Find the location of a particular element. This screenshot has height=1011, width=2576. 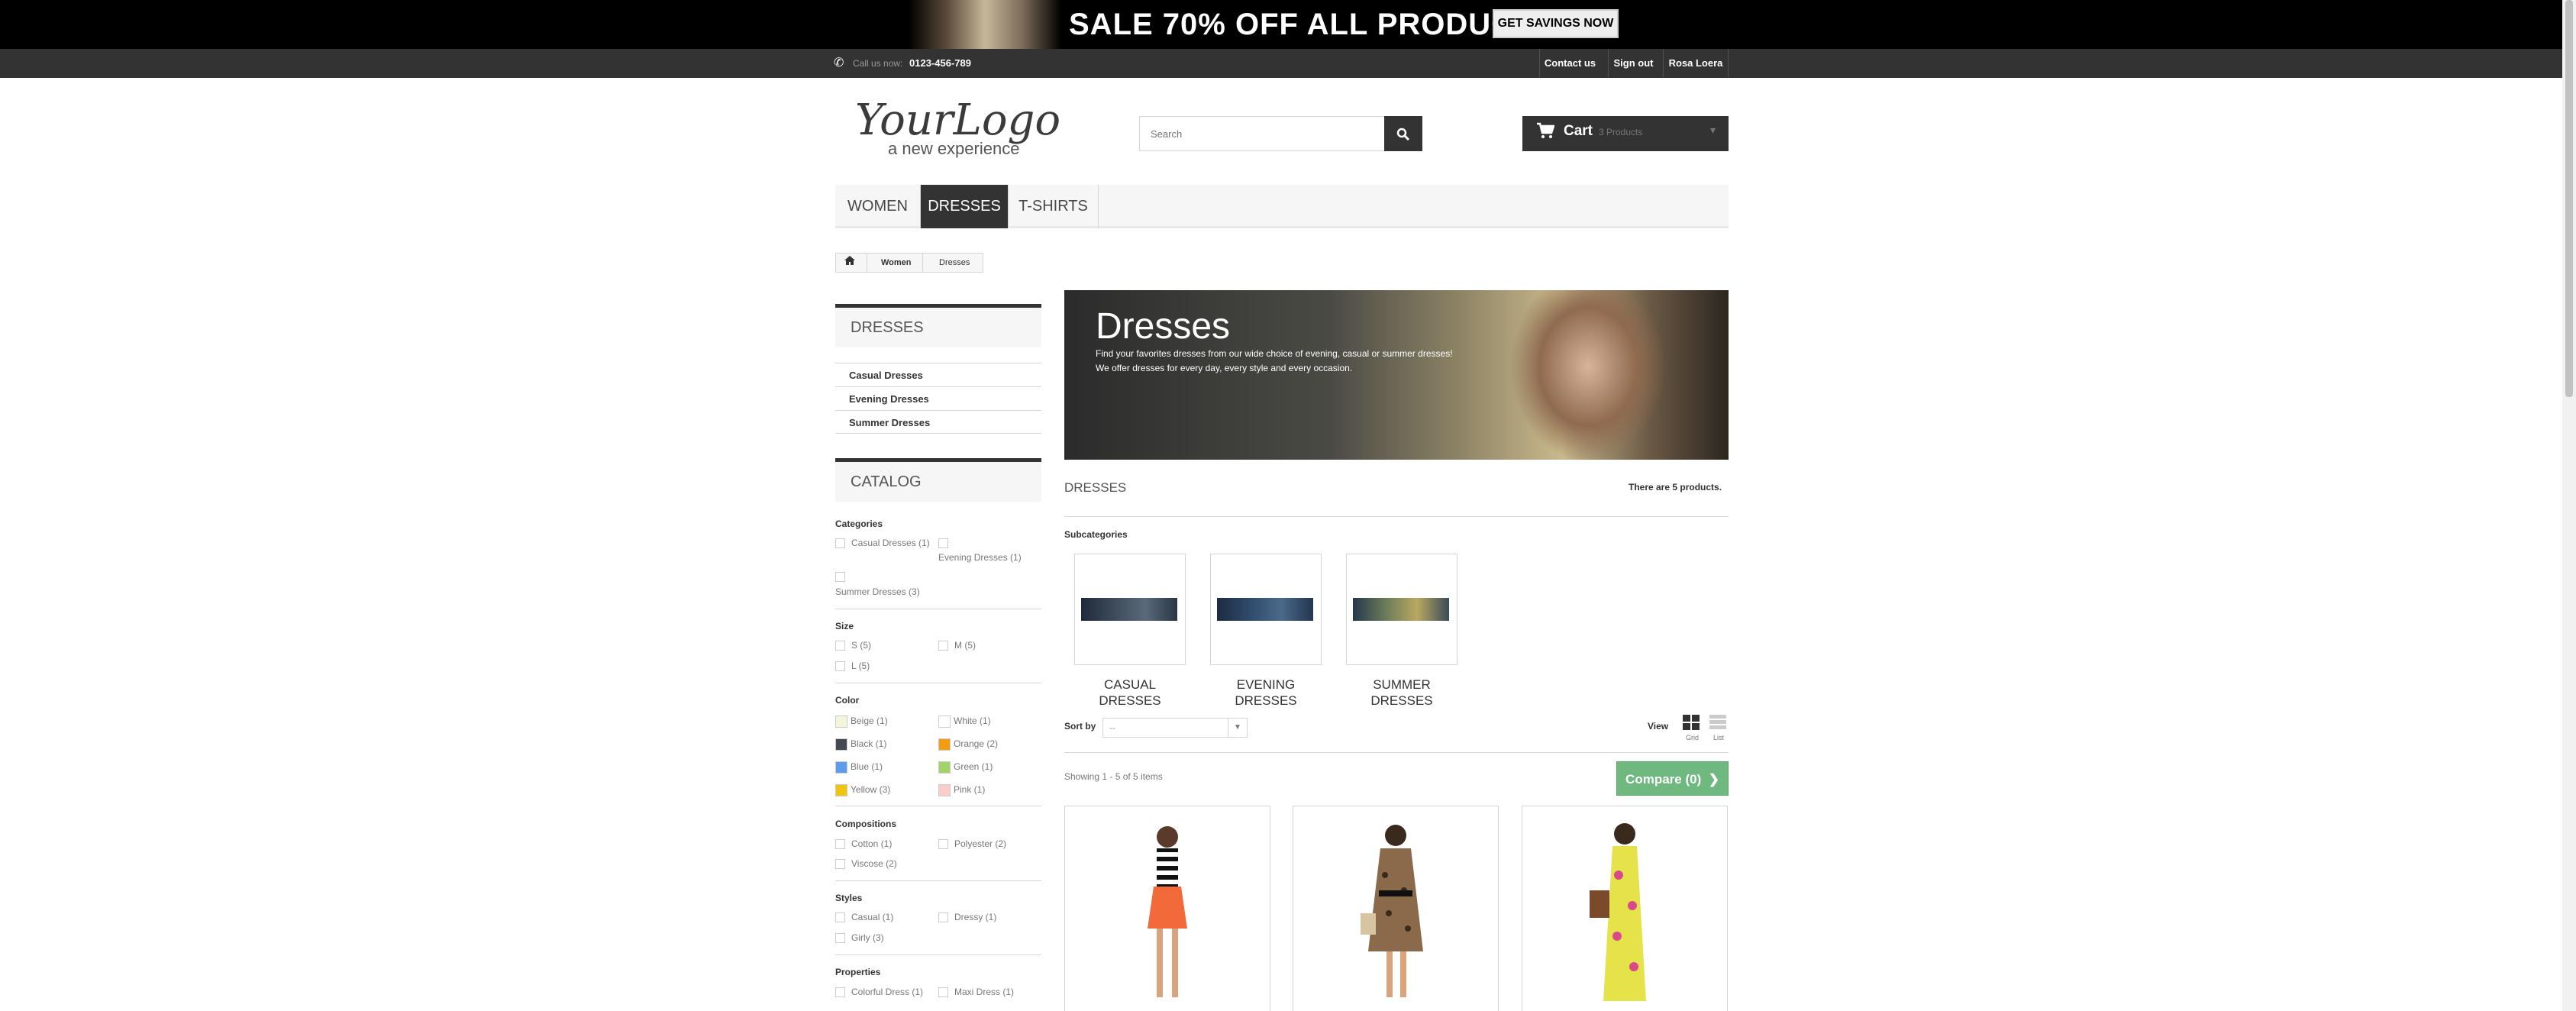

call-us-label: Call us now: is located at coordinates (878, 64).